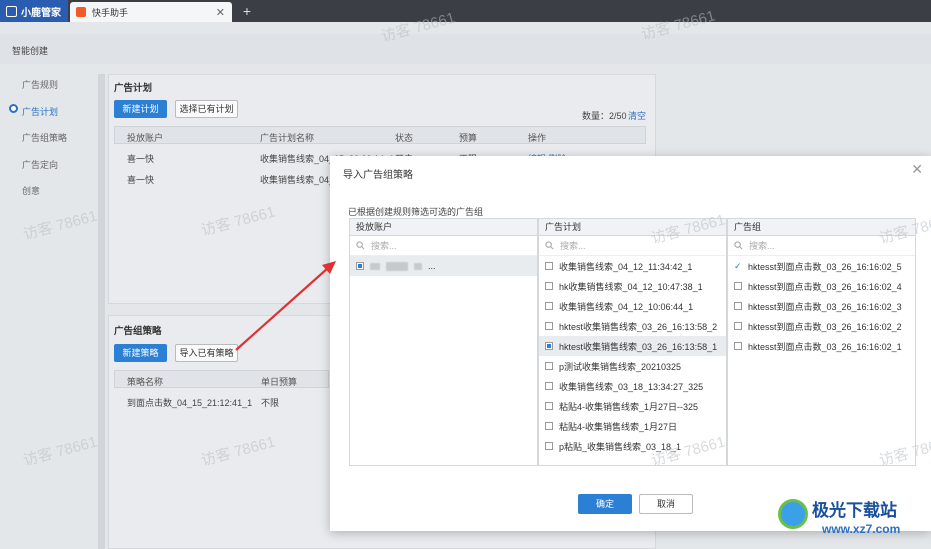  Describe the element at coordinates (861, 529) in the screenshot. I see `site-url: www.xz7.com` at that location.